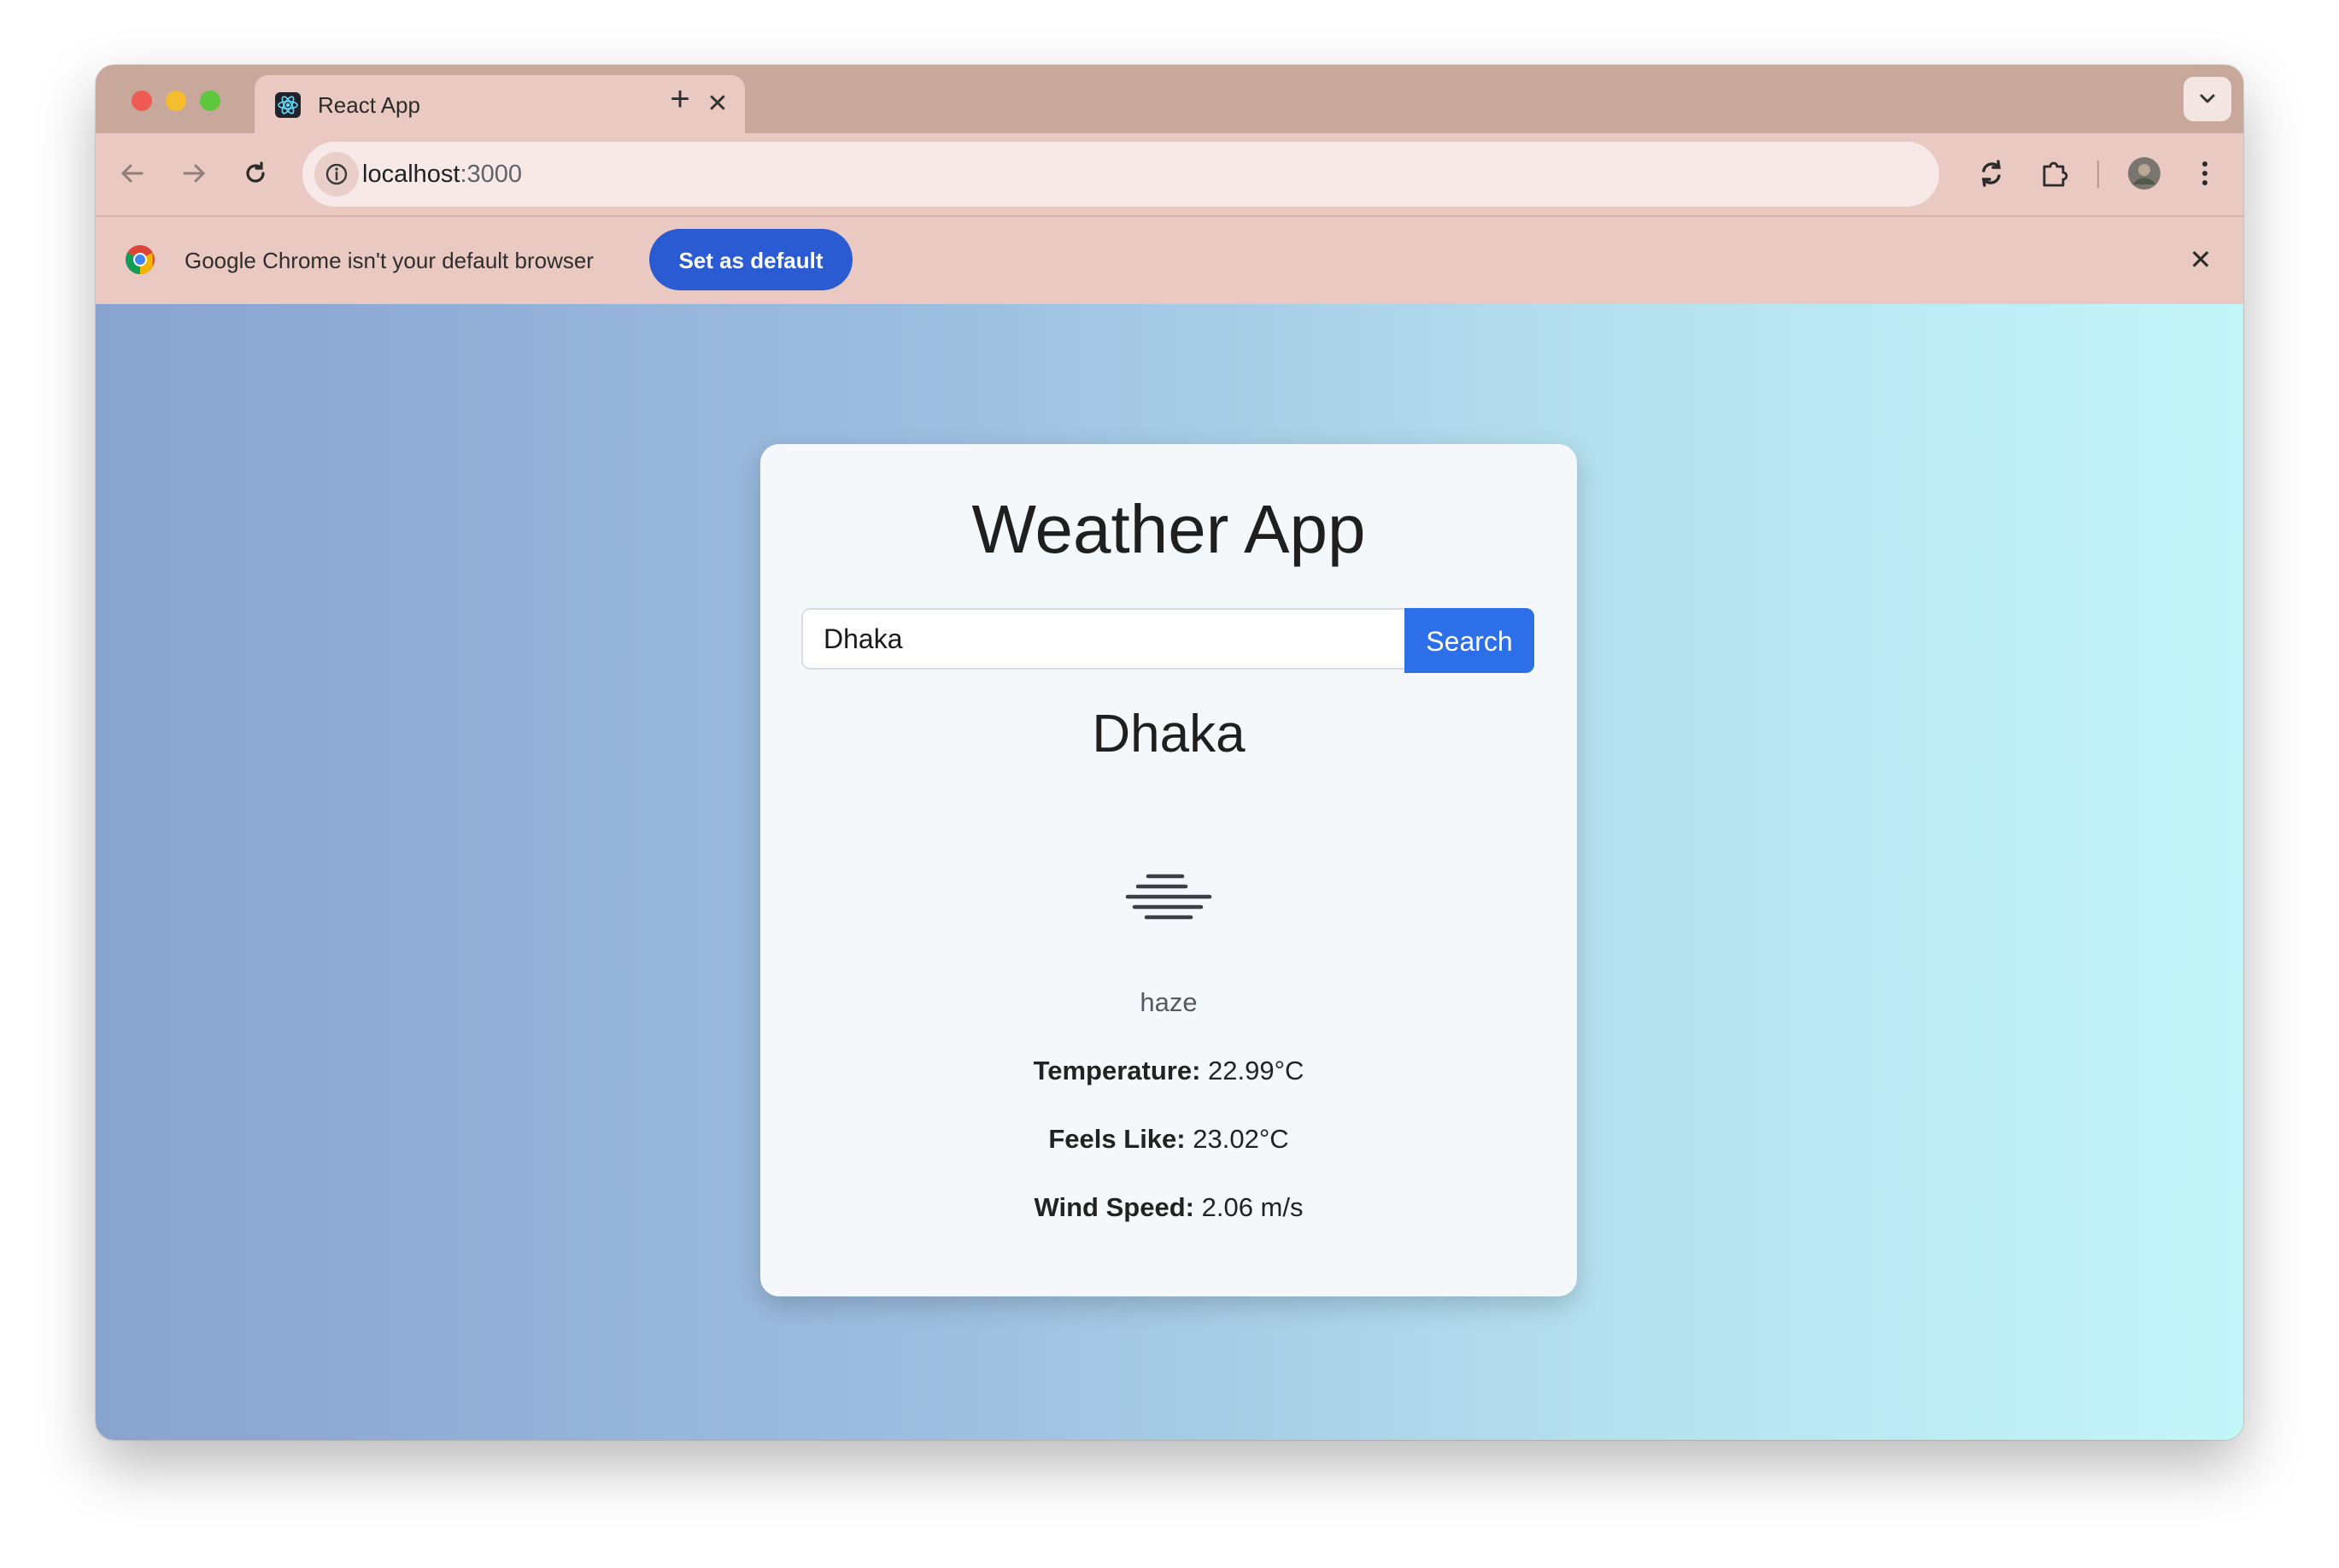  I want to click on search-button: Search, so click(1469, 641).